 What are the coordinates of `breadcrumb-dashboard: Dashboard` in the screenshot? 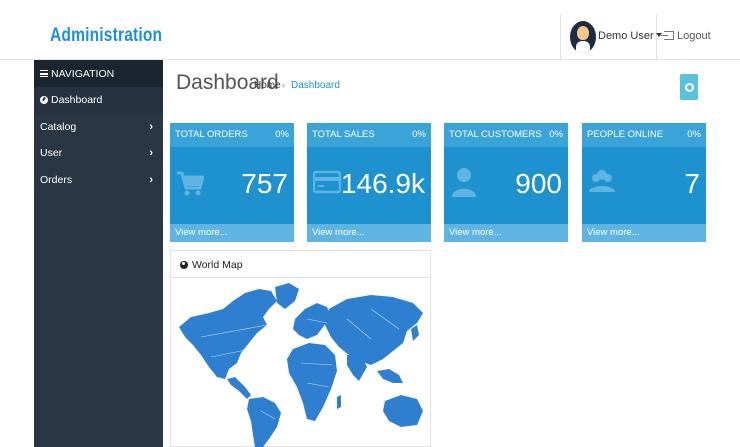 It's located at (315, 85).